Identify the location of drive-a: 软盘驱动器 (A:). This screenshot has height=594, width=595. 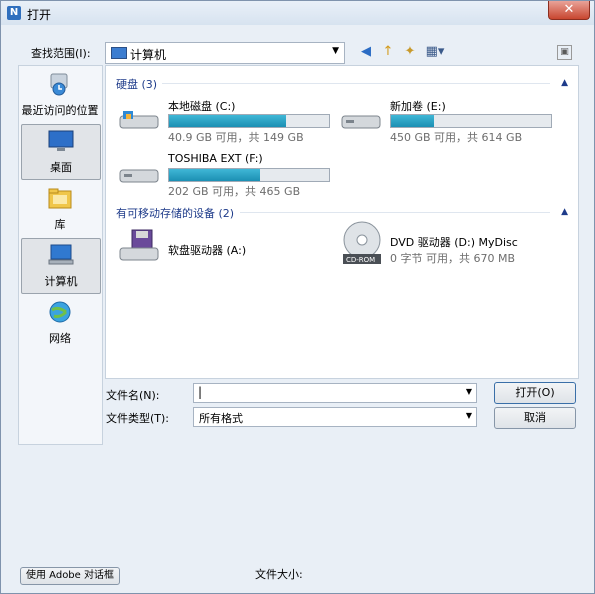
(217, 251).